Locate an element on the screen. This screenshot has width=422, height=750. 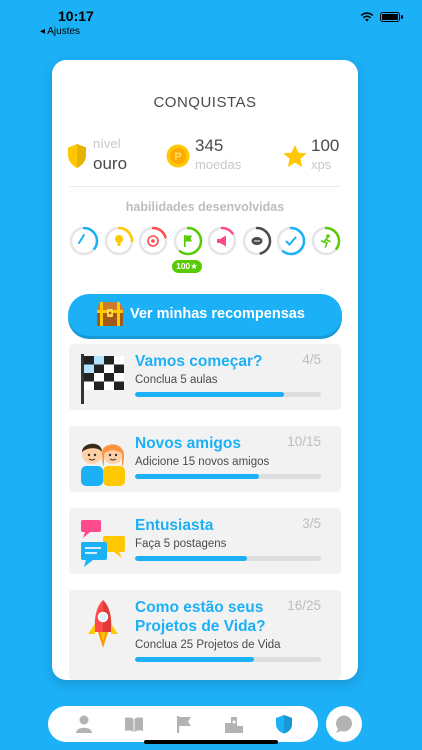
svg-text: P is located at coordinates (177, 157).